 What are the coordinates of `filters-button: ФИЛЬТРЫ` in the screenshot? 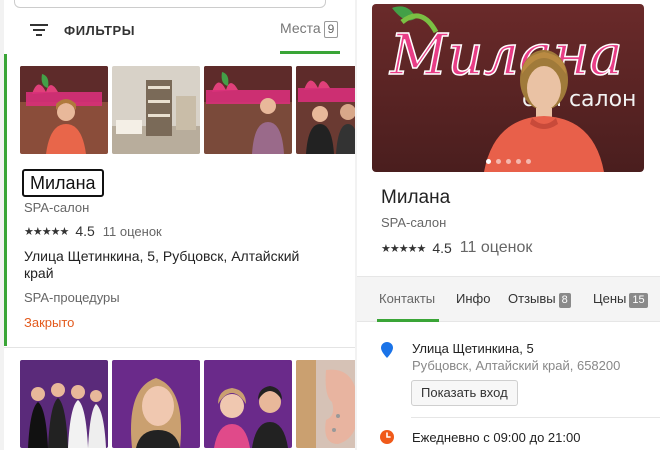 It's located at (82, 30).